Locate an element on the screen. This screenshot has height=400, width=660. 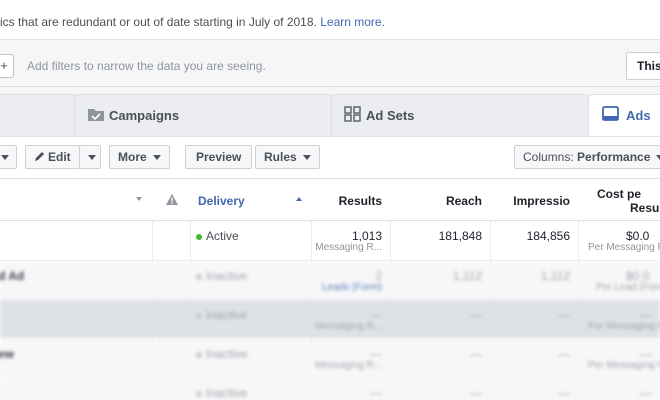
tab-ad-sets: Ad Sets is located at coordinates (460, 115).